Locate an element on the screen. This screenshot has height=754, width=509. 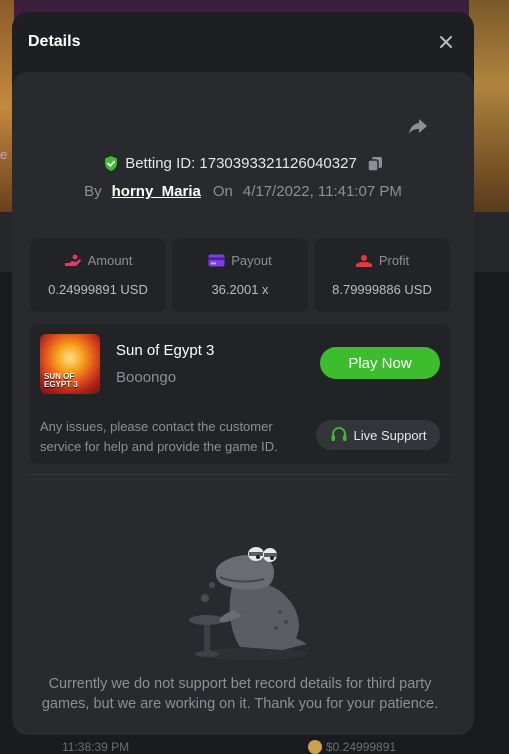
stat-profit-value: 8.79999886 USD is located at coordinates (382, 289).